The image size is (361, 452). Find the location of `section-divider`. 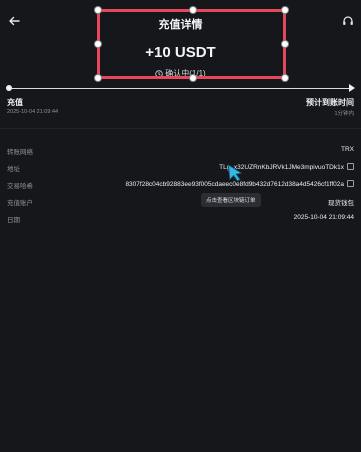

section-divider is located at coordinates (180, 128).